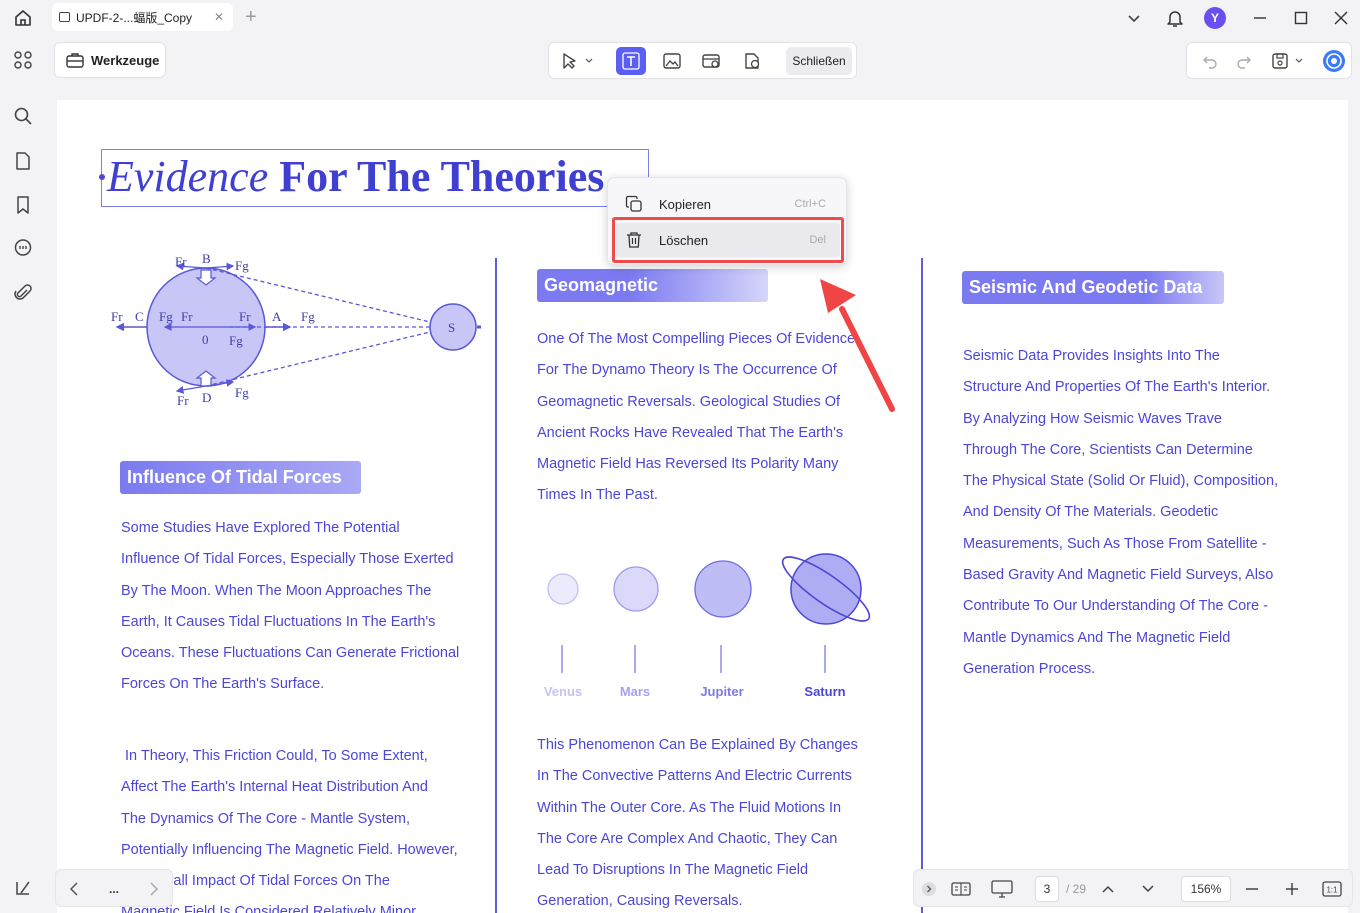 This screenshot has height=913, width=1360. Describe the element at coordinates (206, 397) in the screenshot. I see `diagram-label: D` at that location.